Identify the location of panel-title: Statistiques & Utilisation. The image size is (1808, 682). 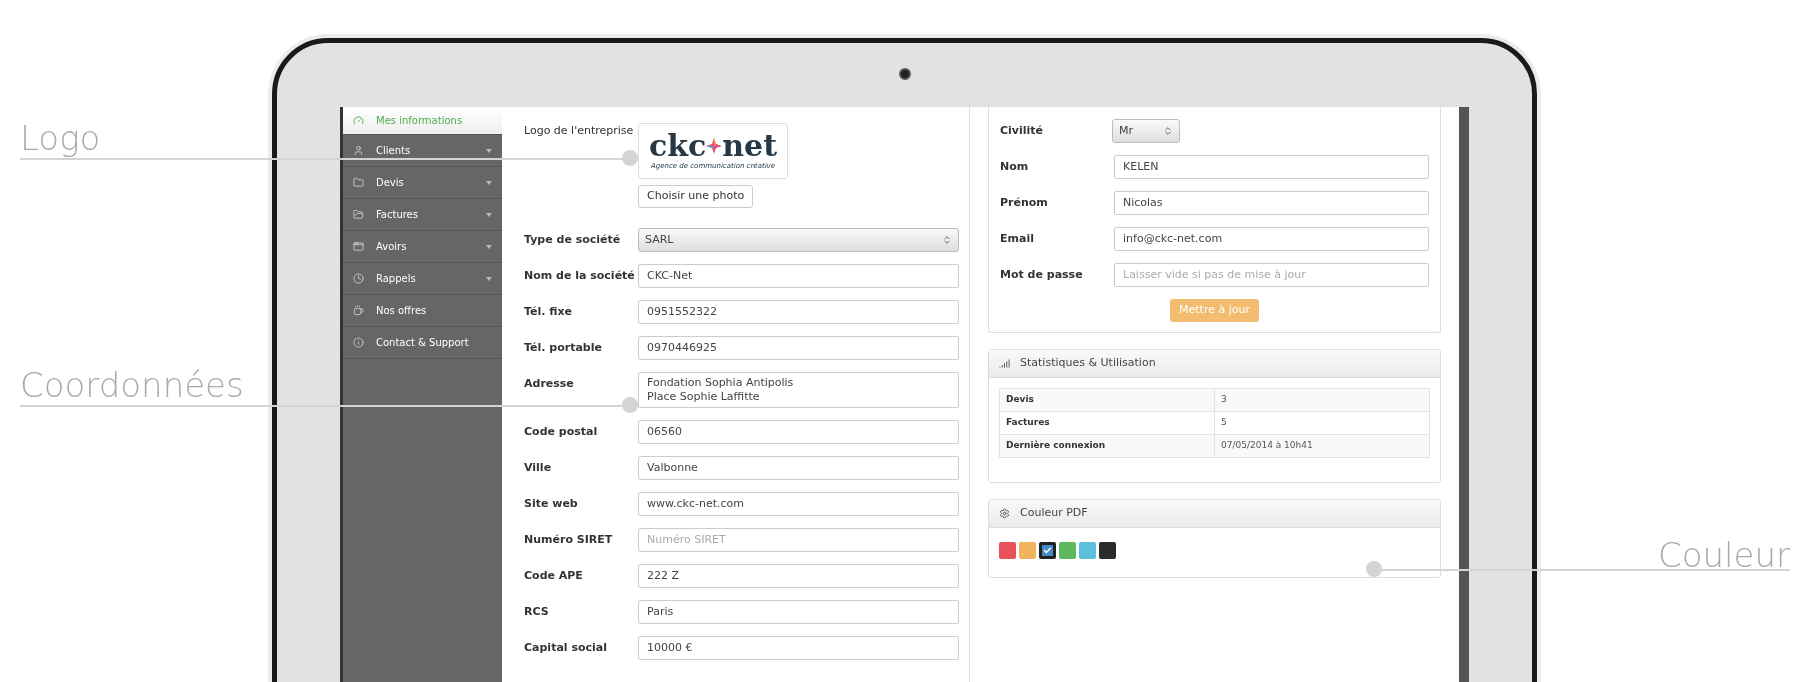
(1088, 363).